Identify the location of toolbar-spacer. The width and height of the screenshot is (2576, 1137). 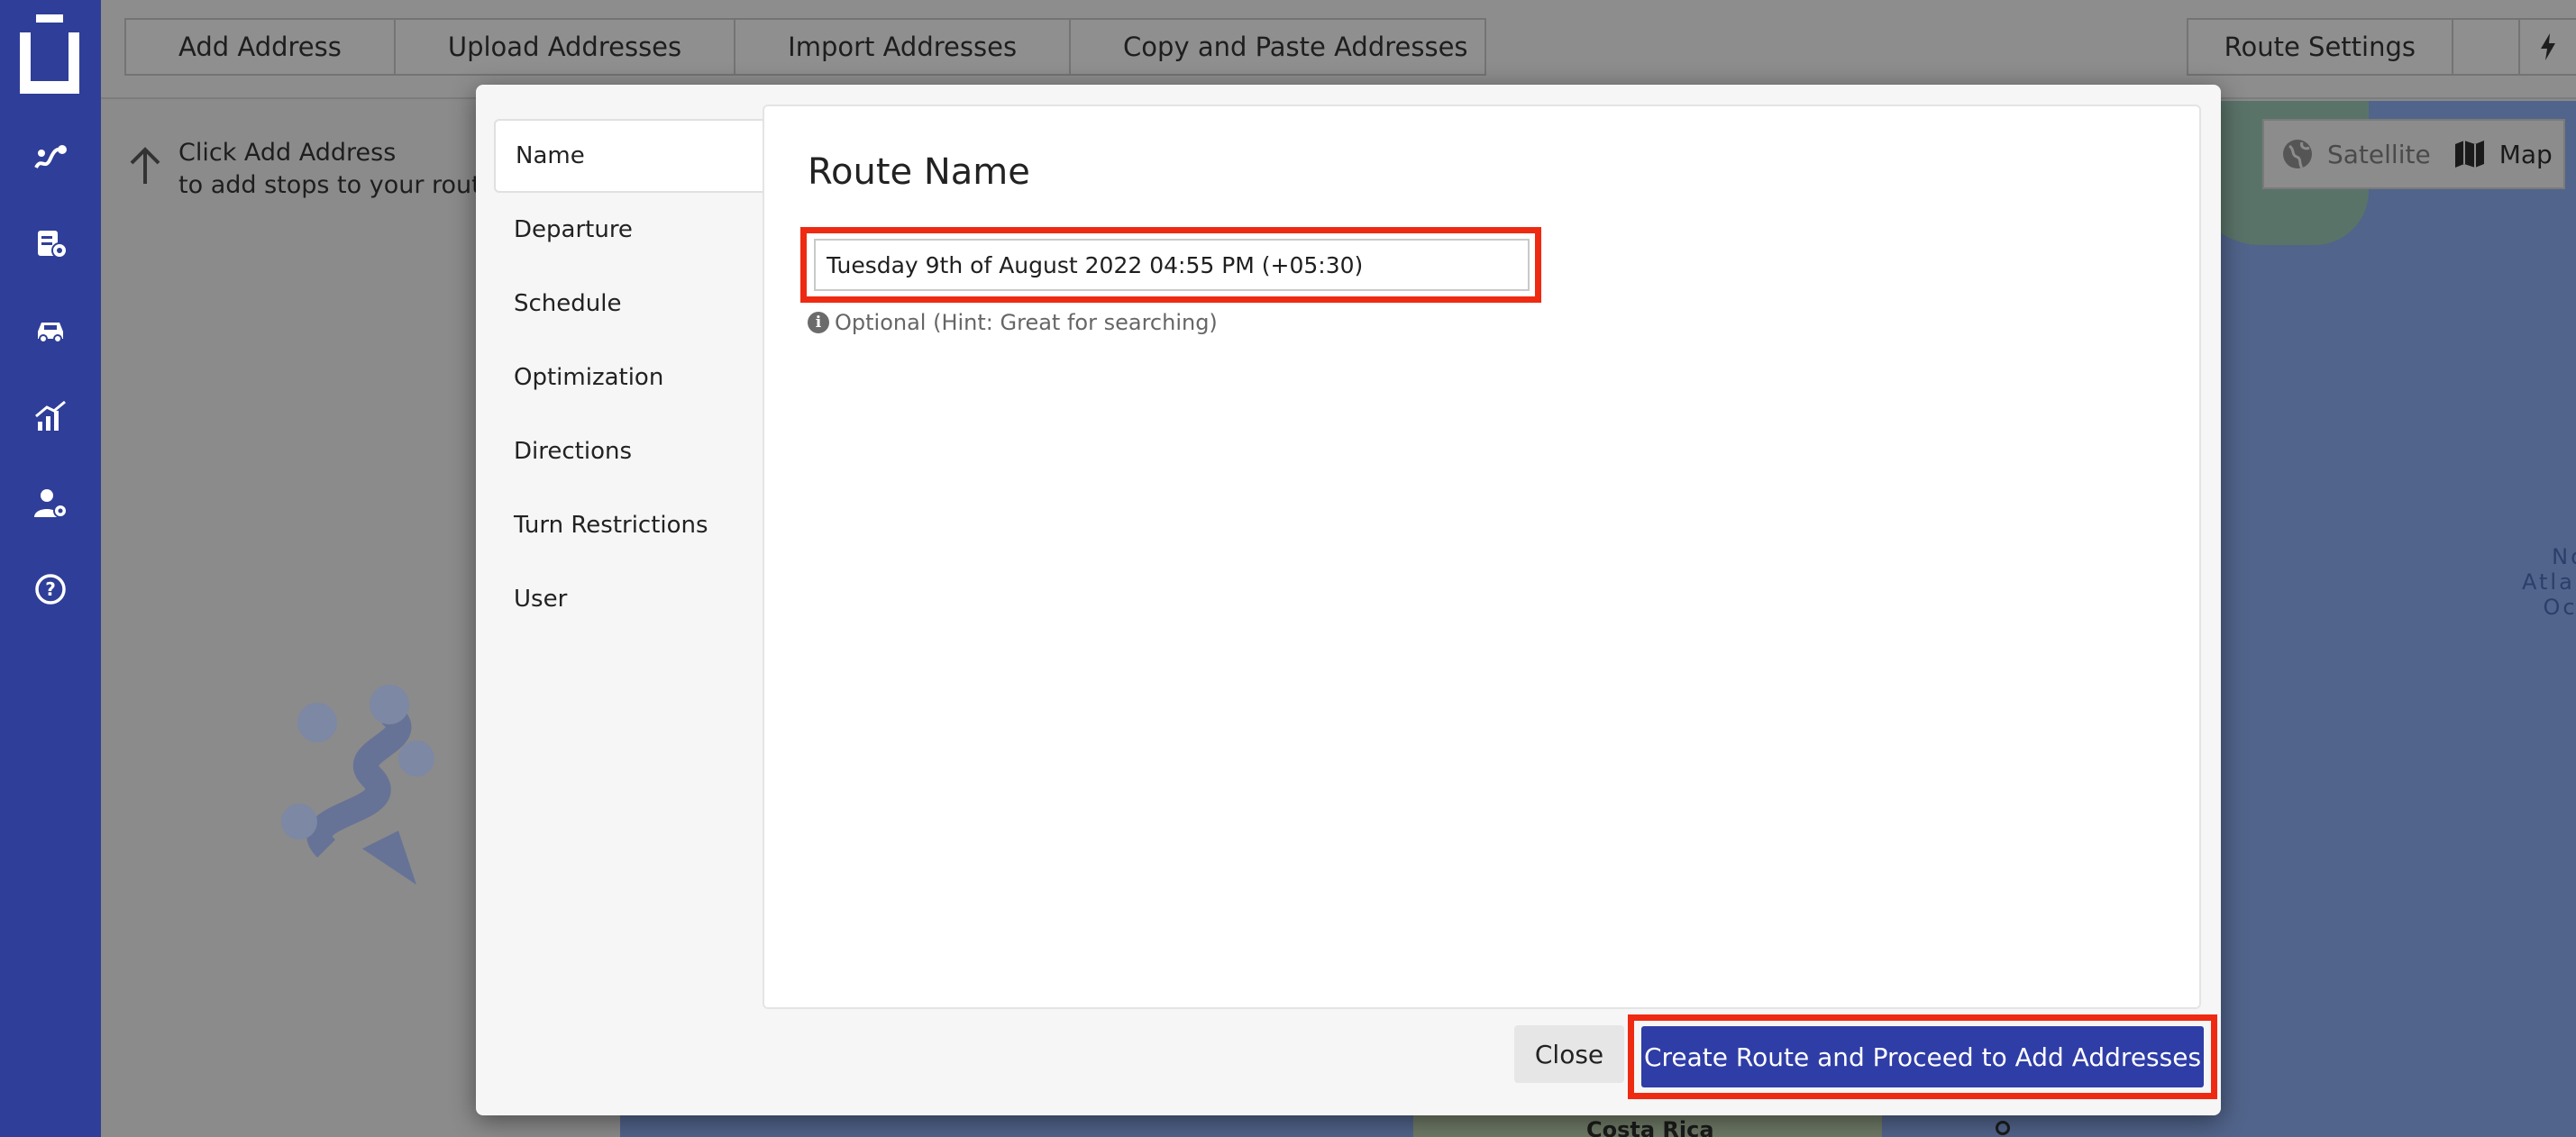
(2486, 47).